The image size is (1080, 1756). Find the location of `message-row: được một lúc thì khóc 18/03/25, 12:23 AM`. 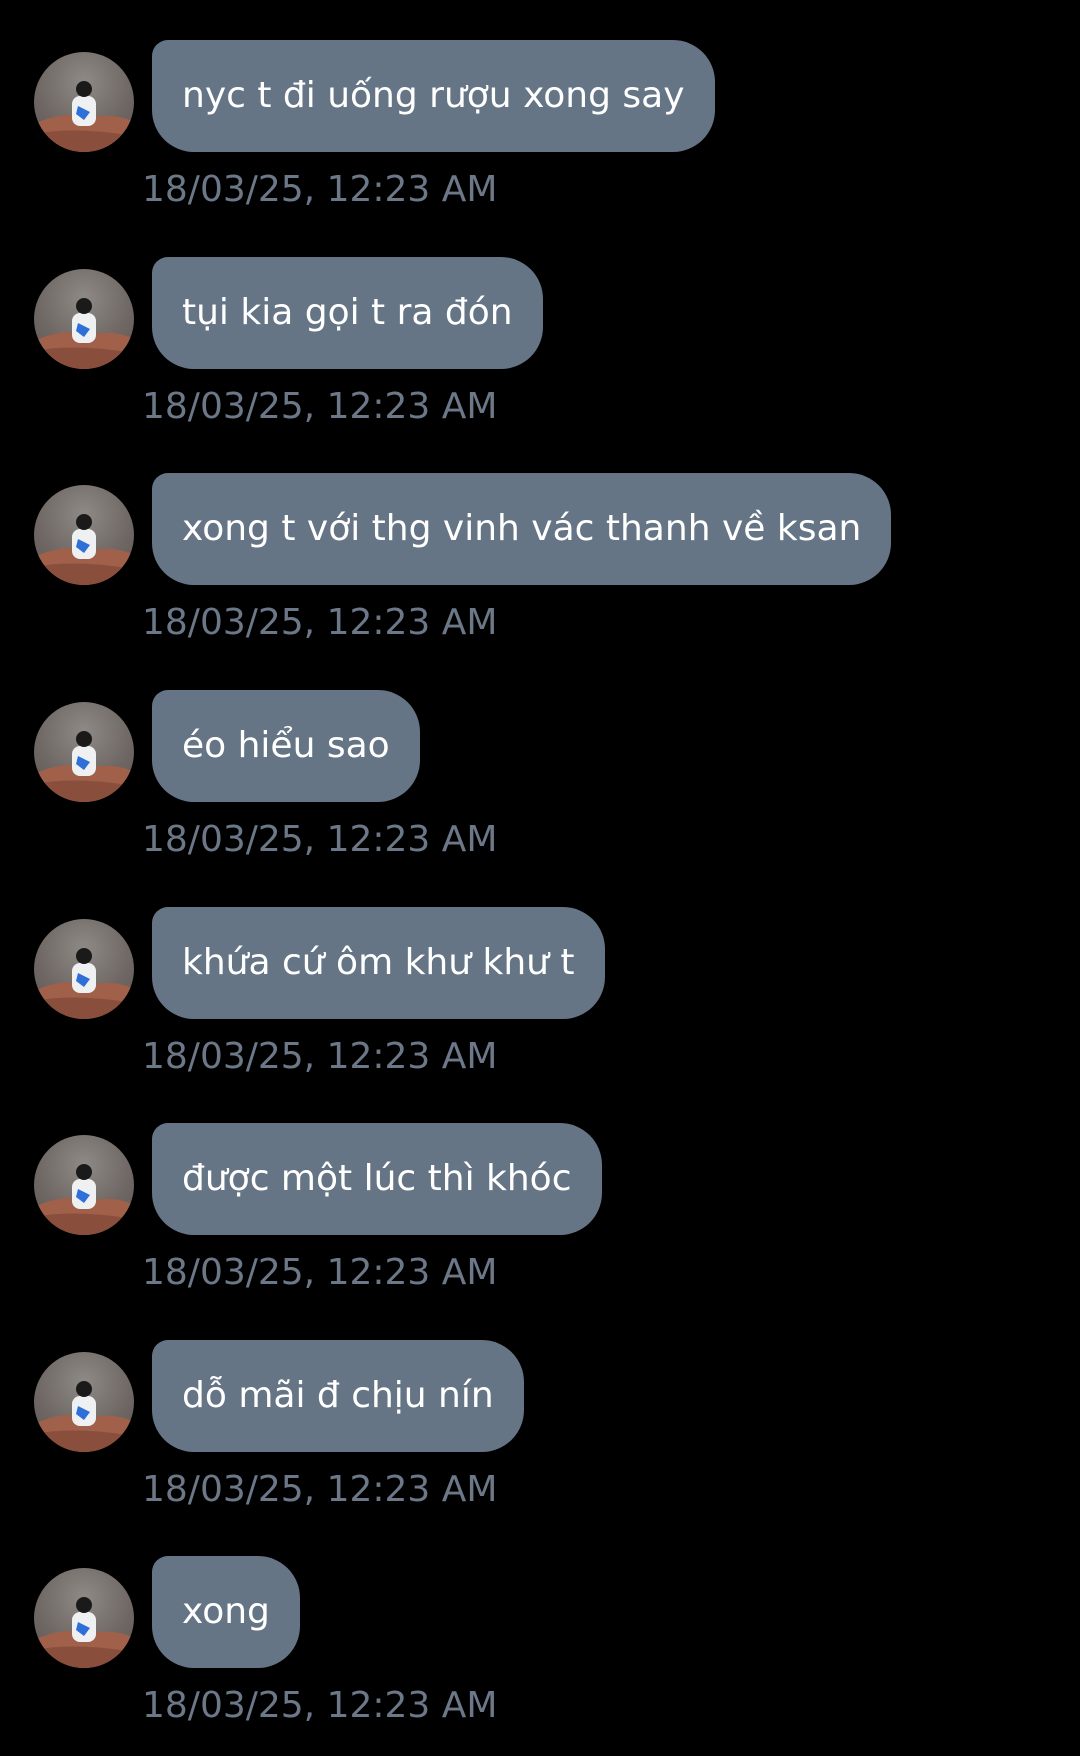

message-row: được một lúc thì khóc 18/03/25, 12:23 AM is located at coordinates (540, 1223).